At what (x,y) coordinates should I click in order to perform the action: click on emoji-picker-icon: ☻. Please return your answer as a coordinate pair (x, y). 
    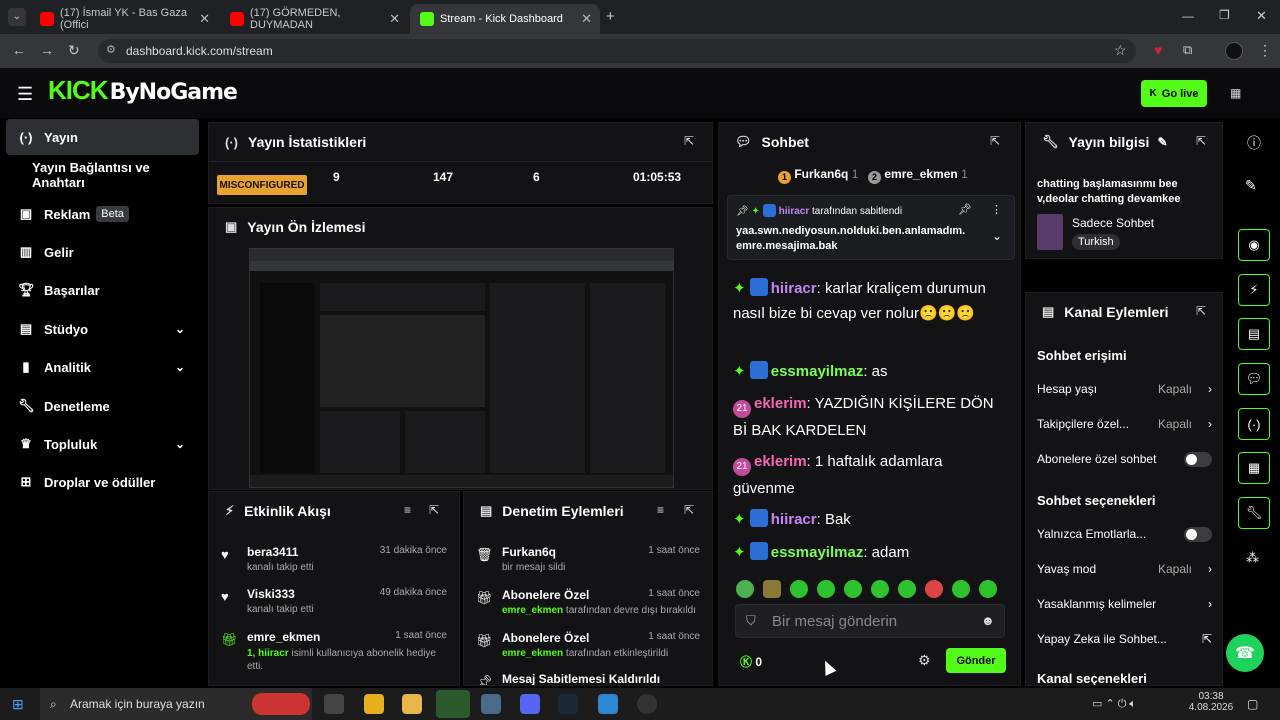
    Looking at the image, I should click on (988, 620).